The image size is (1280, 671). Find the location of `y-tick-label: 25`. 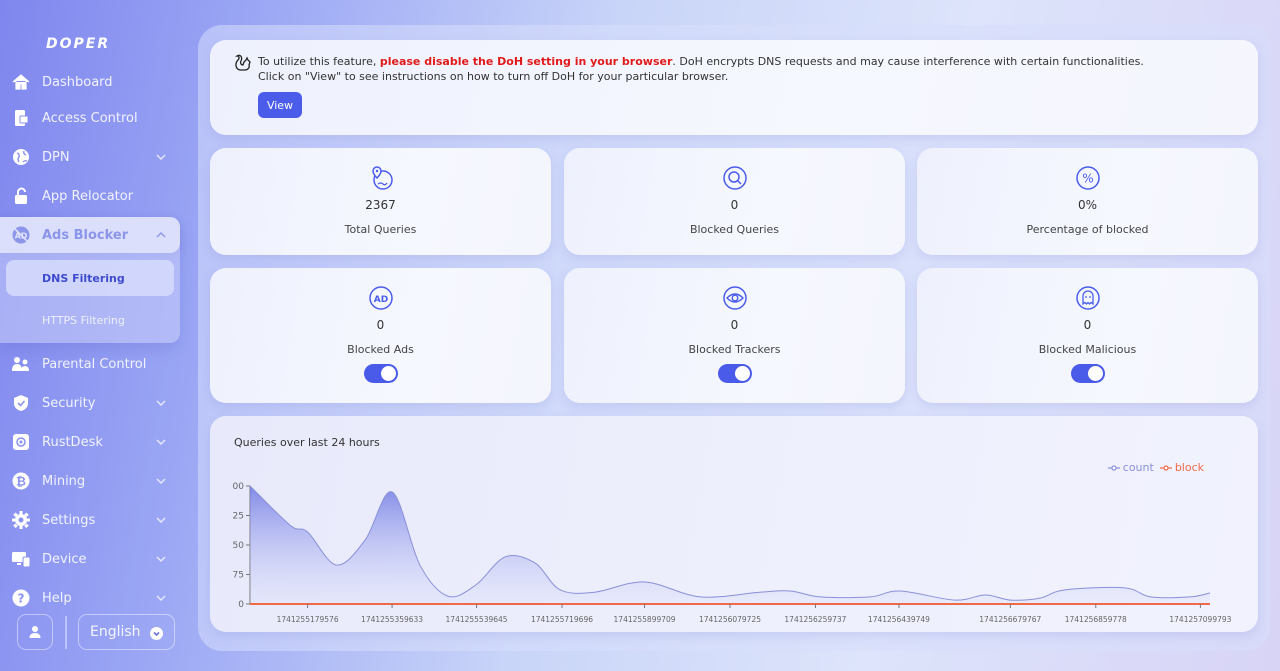

y-tick-label: 25 is located at coordinates (238, 517).